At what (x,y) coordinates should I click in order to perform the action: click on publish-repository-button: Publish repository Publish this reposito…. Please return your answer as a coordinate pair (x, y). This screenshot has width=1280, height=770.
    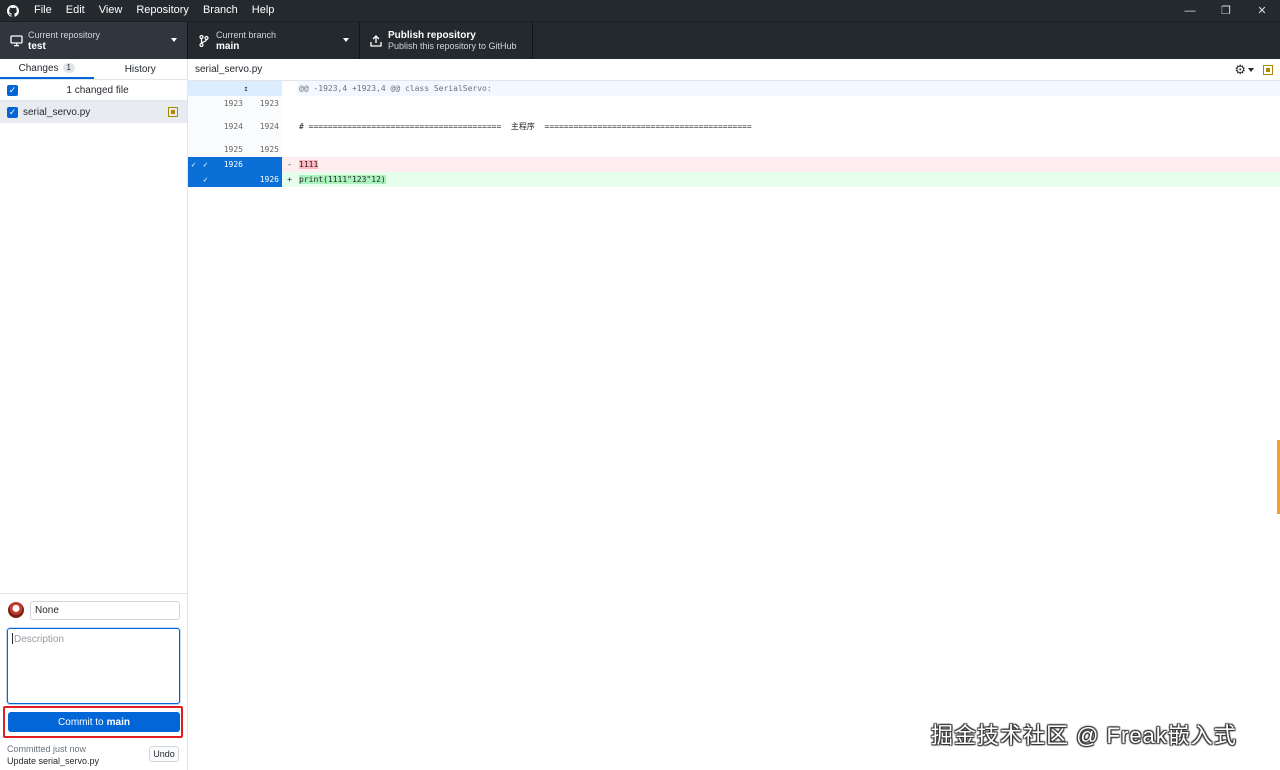
    Looking at the image, I should click on (446, 41).